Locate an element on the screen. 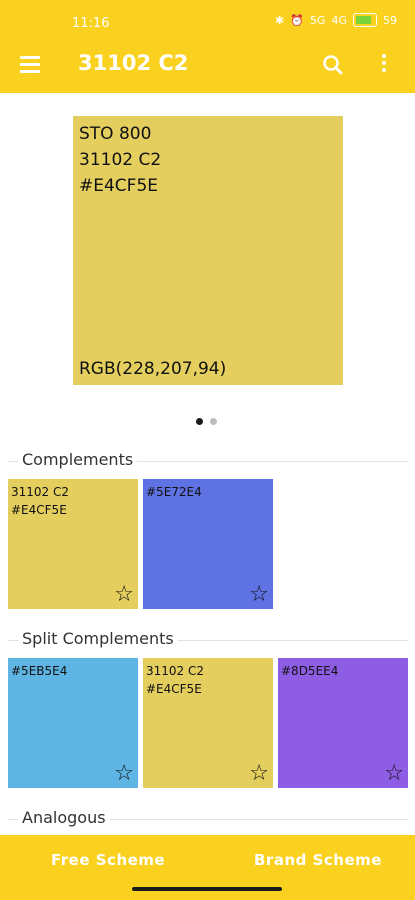 This screenshot has height=900, width=415. complements-section-header: Complements is located at coordinates (208, 461).